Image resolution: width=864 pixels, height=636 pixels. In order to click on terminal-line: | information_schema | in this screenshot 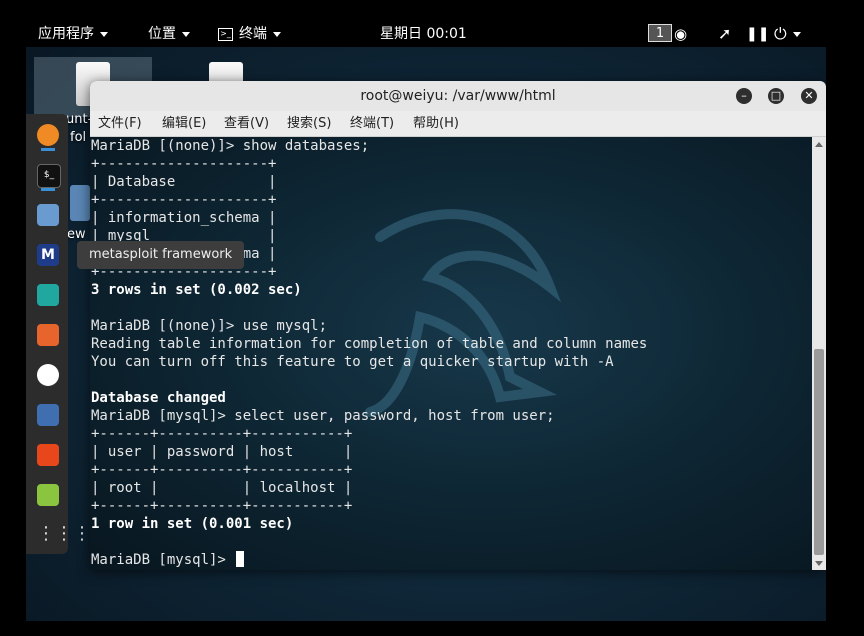, I will do `click(184, 218)`.